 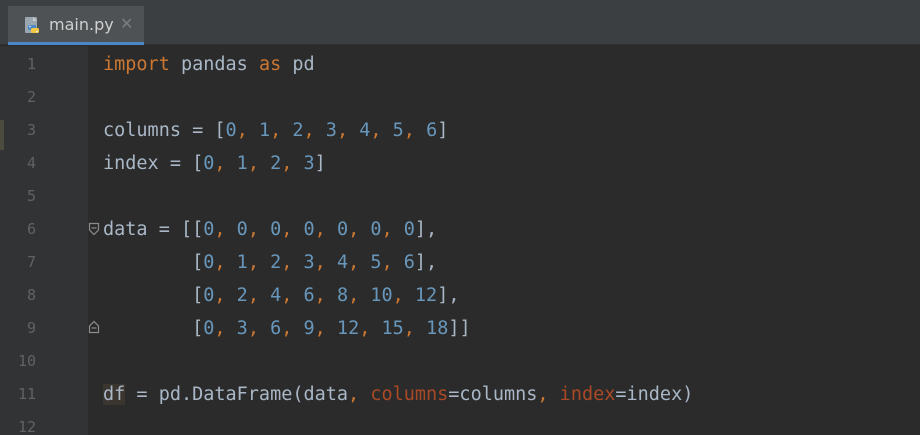 What do you see at coordinates (31, 262) in the screenshot?
I see `line-number: 7` at bounding box center [31, 262].